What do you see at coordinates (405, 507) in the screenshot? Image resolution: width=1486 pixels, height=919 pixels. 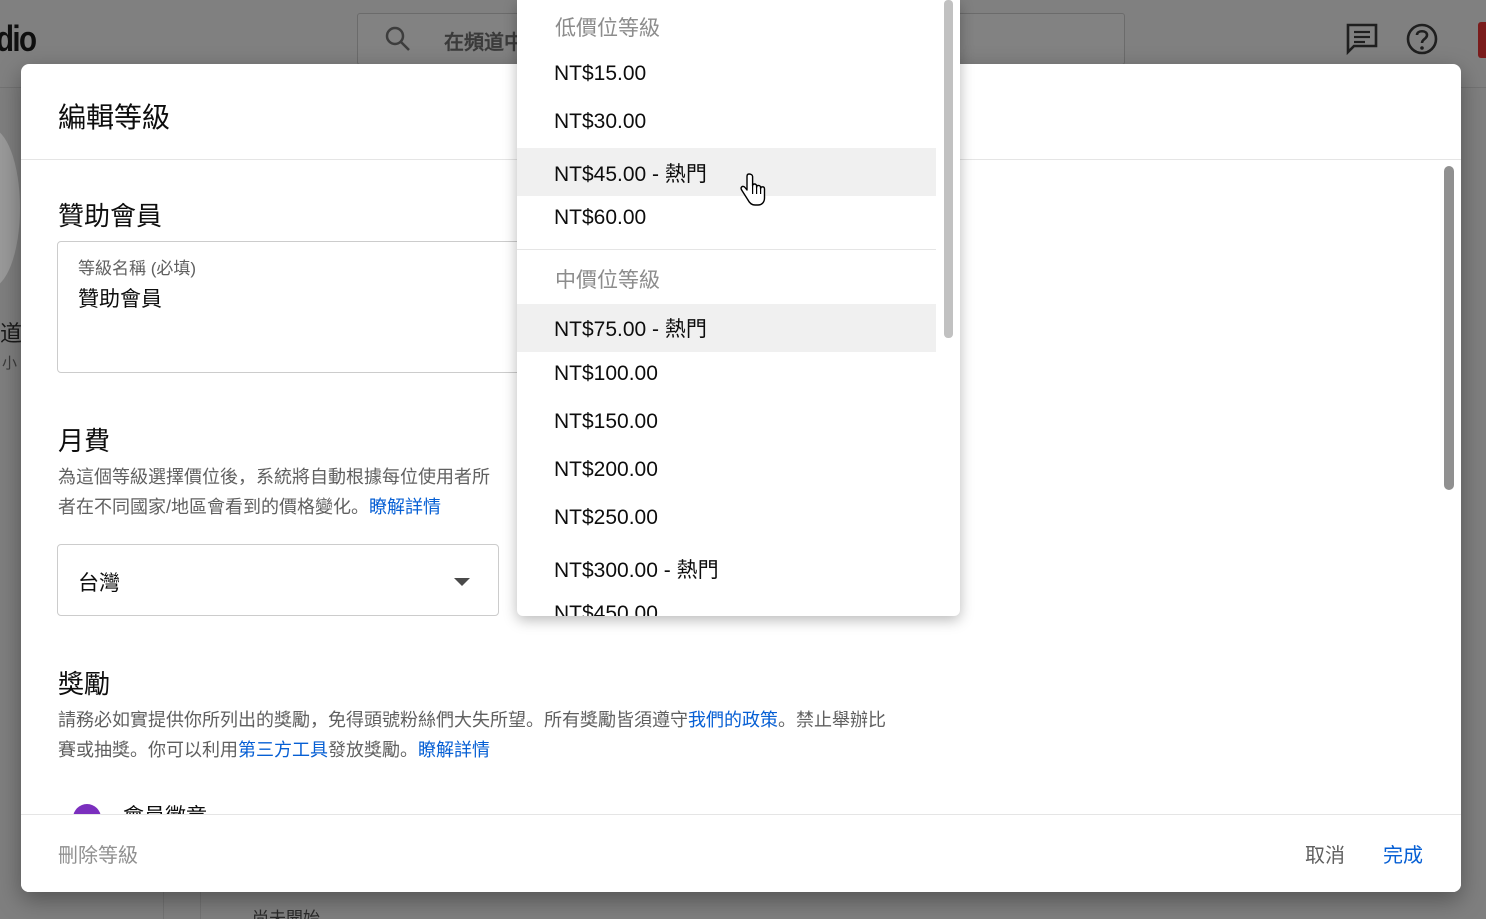 I see `price-learn-more-link: 瞭解詳情` at bounding box center [405, 507].